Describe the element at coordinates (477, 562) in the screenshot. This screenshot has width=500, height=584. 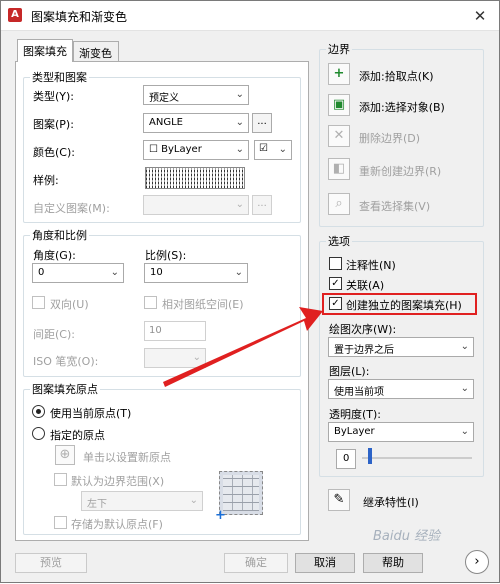
I see `more-options-button: ›` at that location.